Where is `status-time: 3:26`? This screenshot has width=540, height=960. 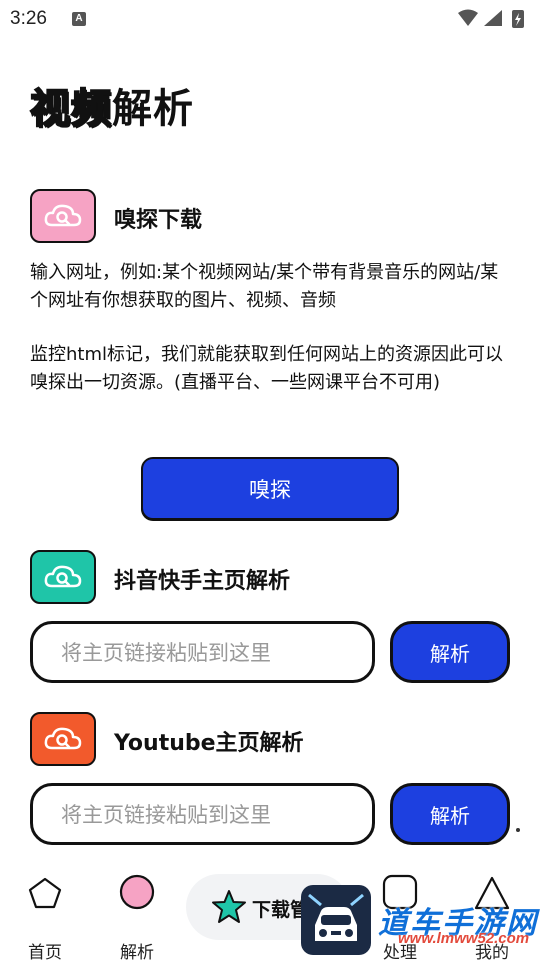
status-time: 3:26 is located at coordinates (28, 18).